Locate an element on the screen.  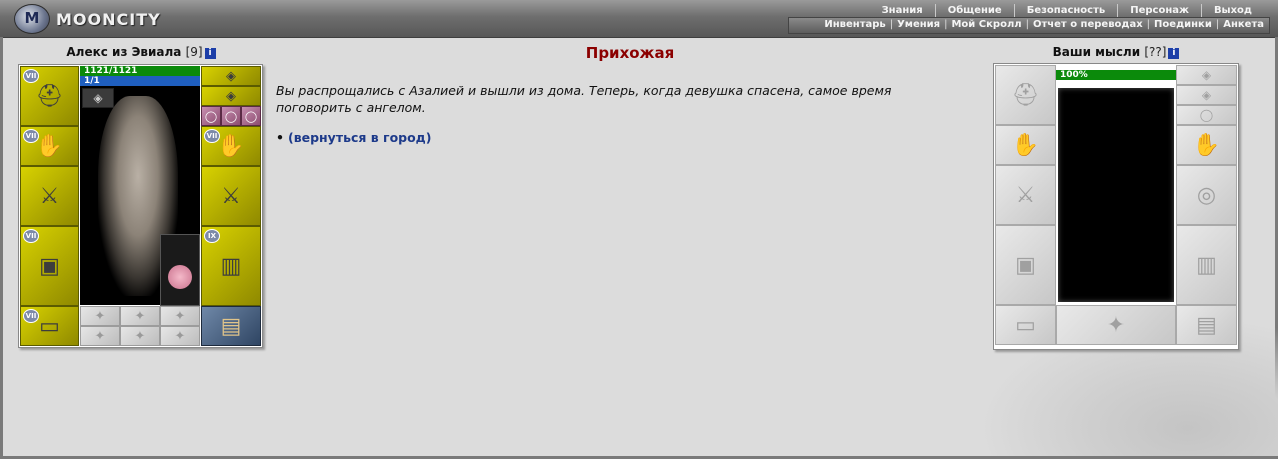
opponent-equipment-doll: ⛑ ✋ ⚔ ▣ ▭ 100% ✦ ◈ ◈ ◯ ✋ ◎ ▥ ▤ is located at coordinates (1116, 206).